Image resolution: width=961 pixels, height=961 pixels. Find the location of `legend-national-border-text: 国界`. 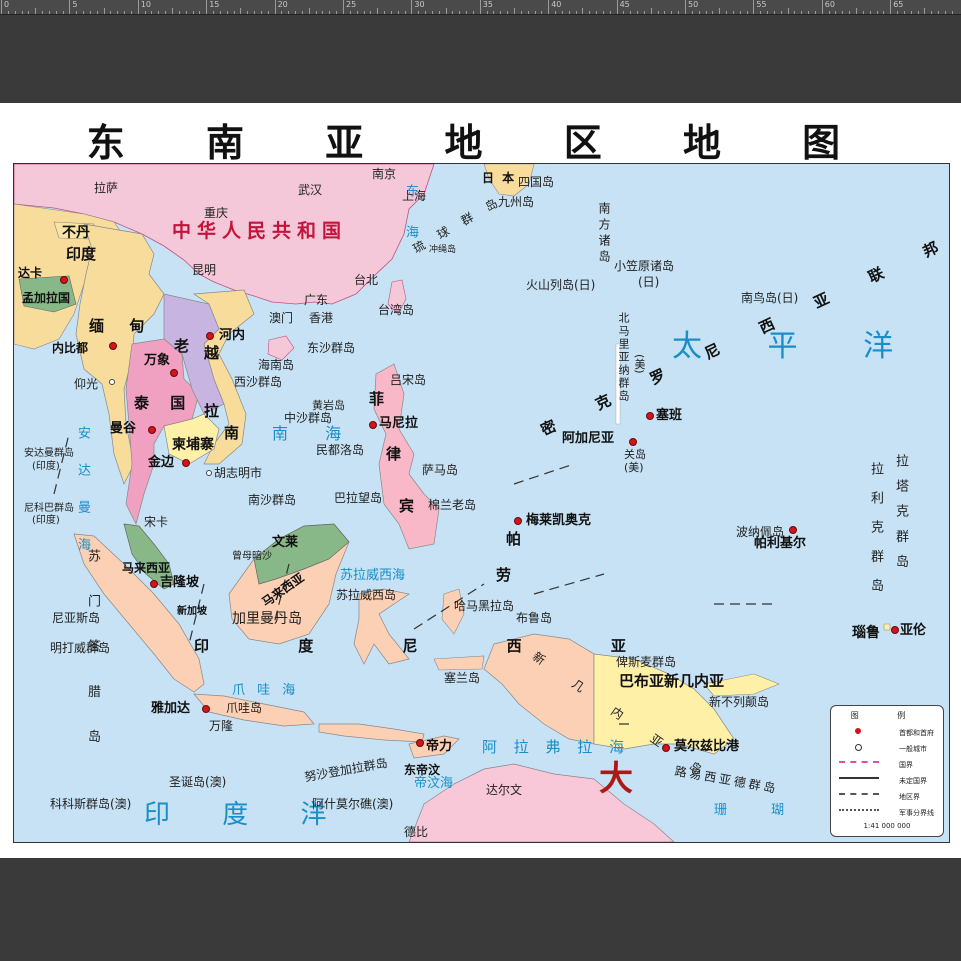

legend-national-border-text: 国界 is located at coordinates (906, 765).